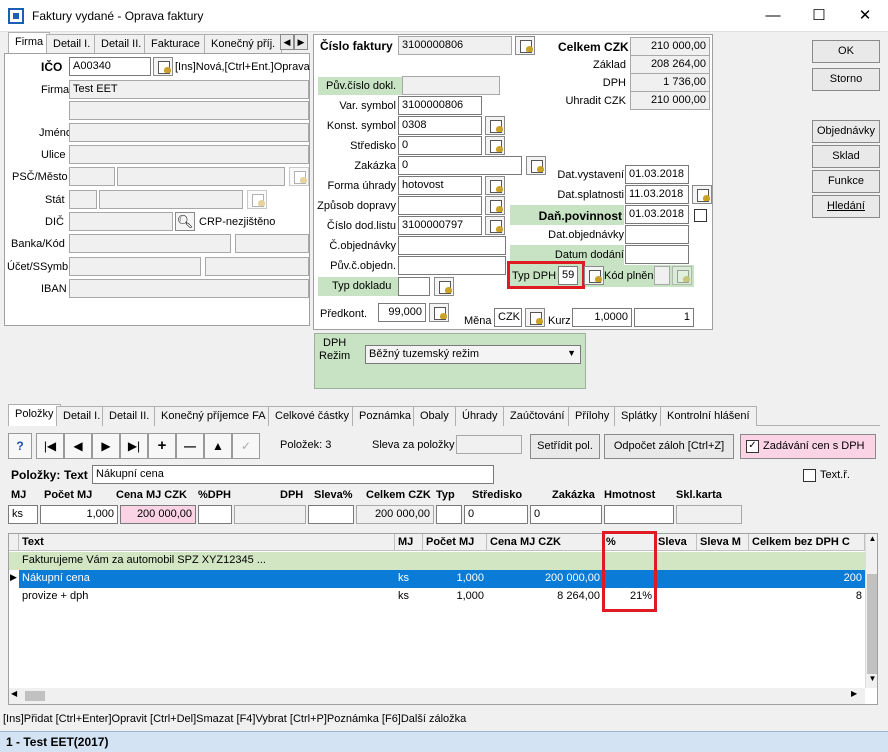 The image size is (888, 752). I want to click on rezim-select: Běžný tuzemský režim ▼, so click(473, 354).